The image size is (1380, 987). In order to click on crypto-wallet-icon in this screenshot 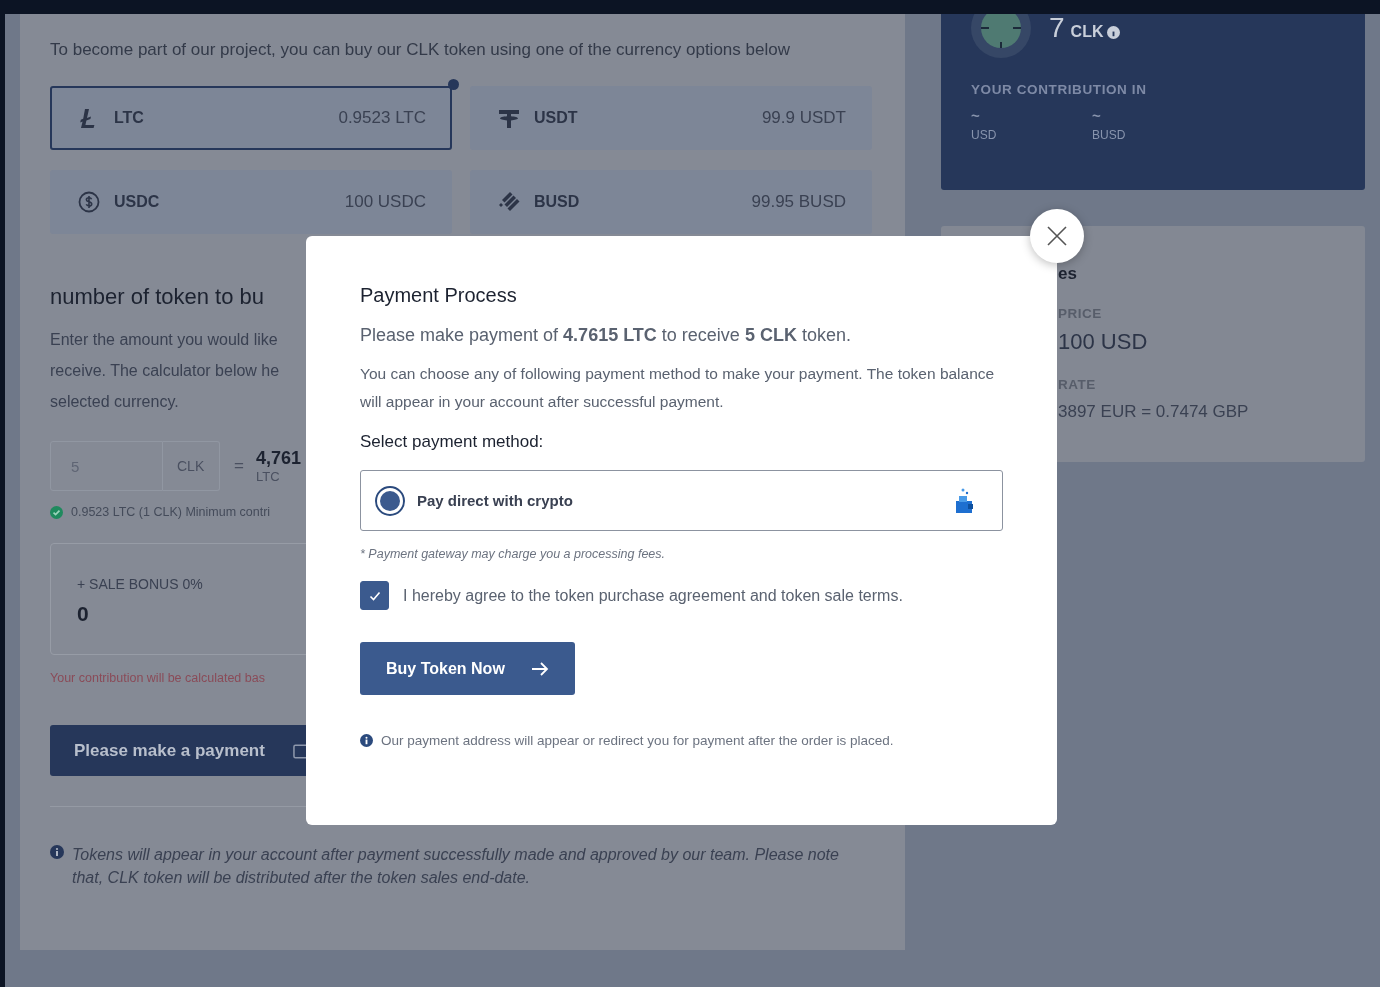, I will do `click(964, 500)`.